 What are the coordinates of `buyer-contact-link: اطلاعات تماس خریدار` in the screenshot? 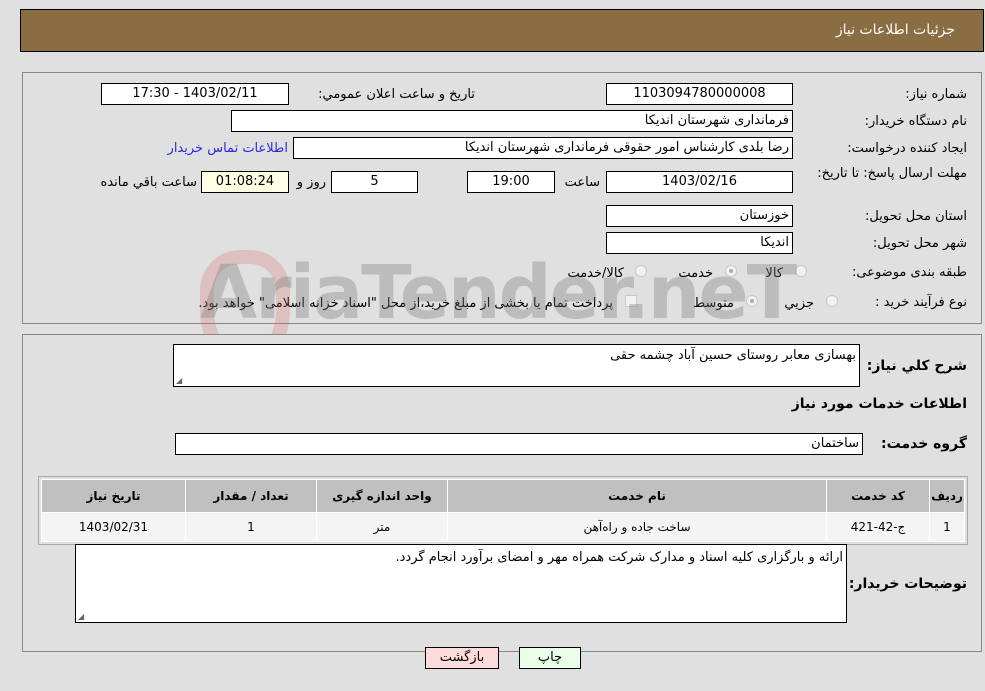 It's located at (228, 148).